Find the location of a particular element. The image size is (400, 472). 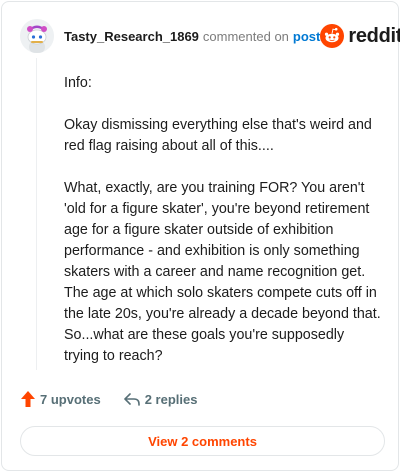

reddit-logo: reddit is located at coordinates (360, 36).